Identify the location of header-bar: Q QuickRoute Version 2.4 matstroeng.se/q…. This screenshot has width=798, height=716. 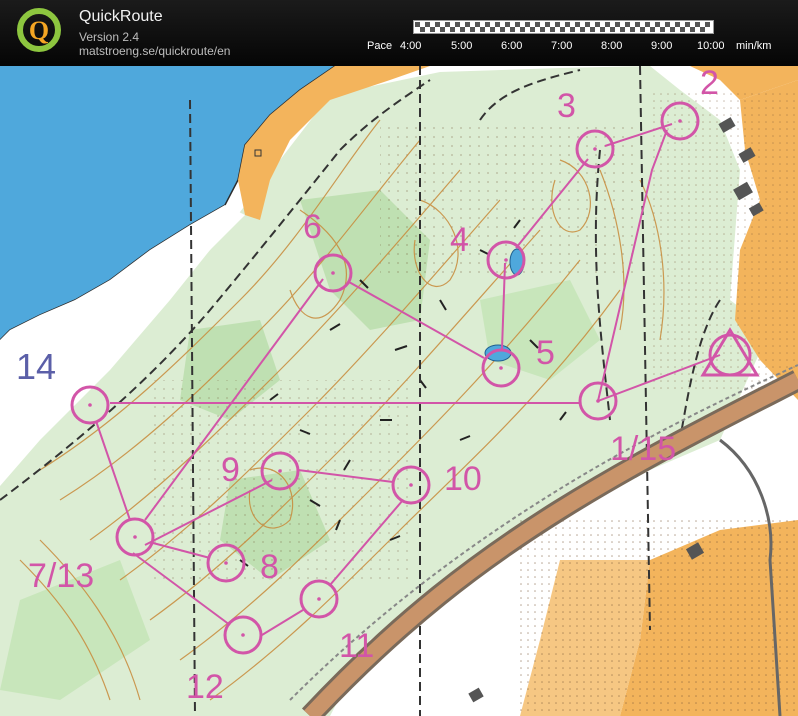
(399, 33).